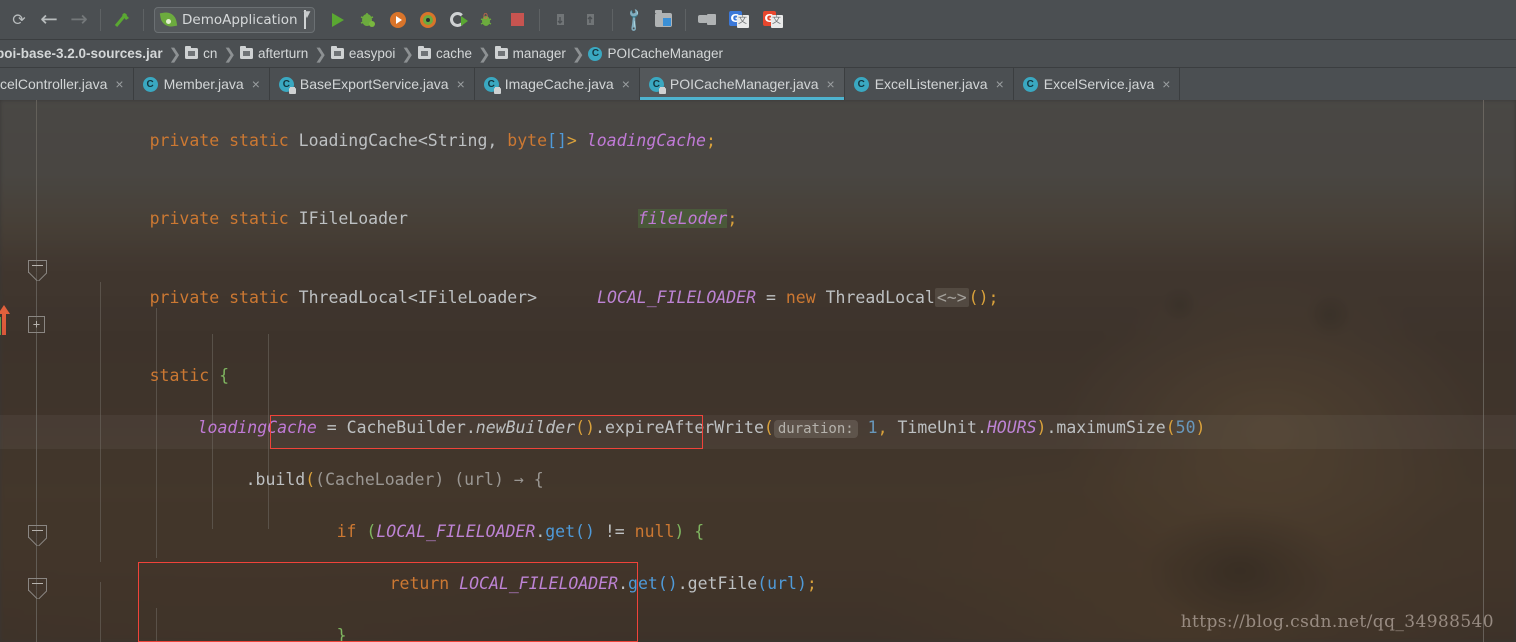 The width and height of the screenshot is (1516, 642). What do you see at coordinates (811, 583) in the screenshot?
I see `code-token-semicolon: ;` at bounding box center [811, 583].